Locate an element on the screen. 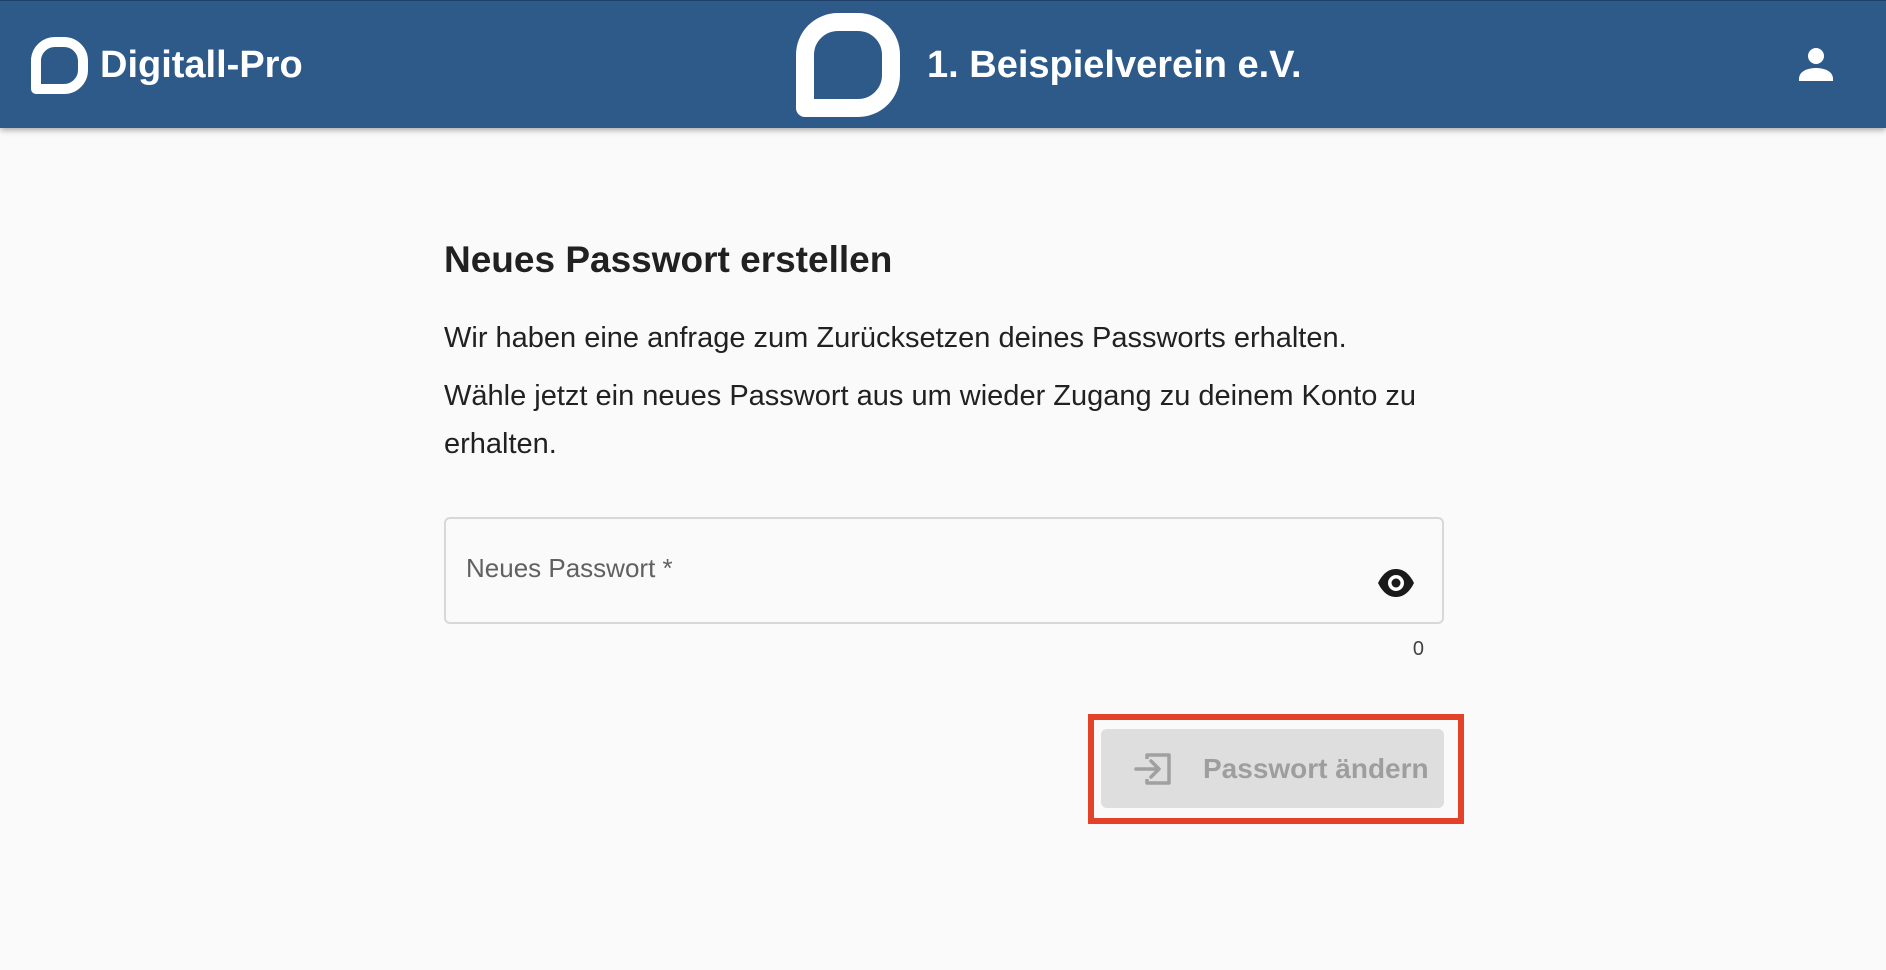 The width and height of the screenshot is (1886, 970). toggle-password-visibility-button is located at coordinates (1396, 583).